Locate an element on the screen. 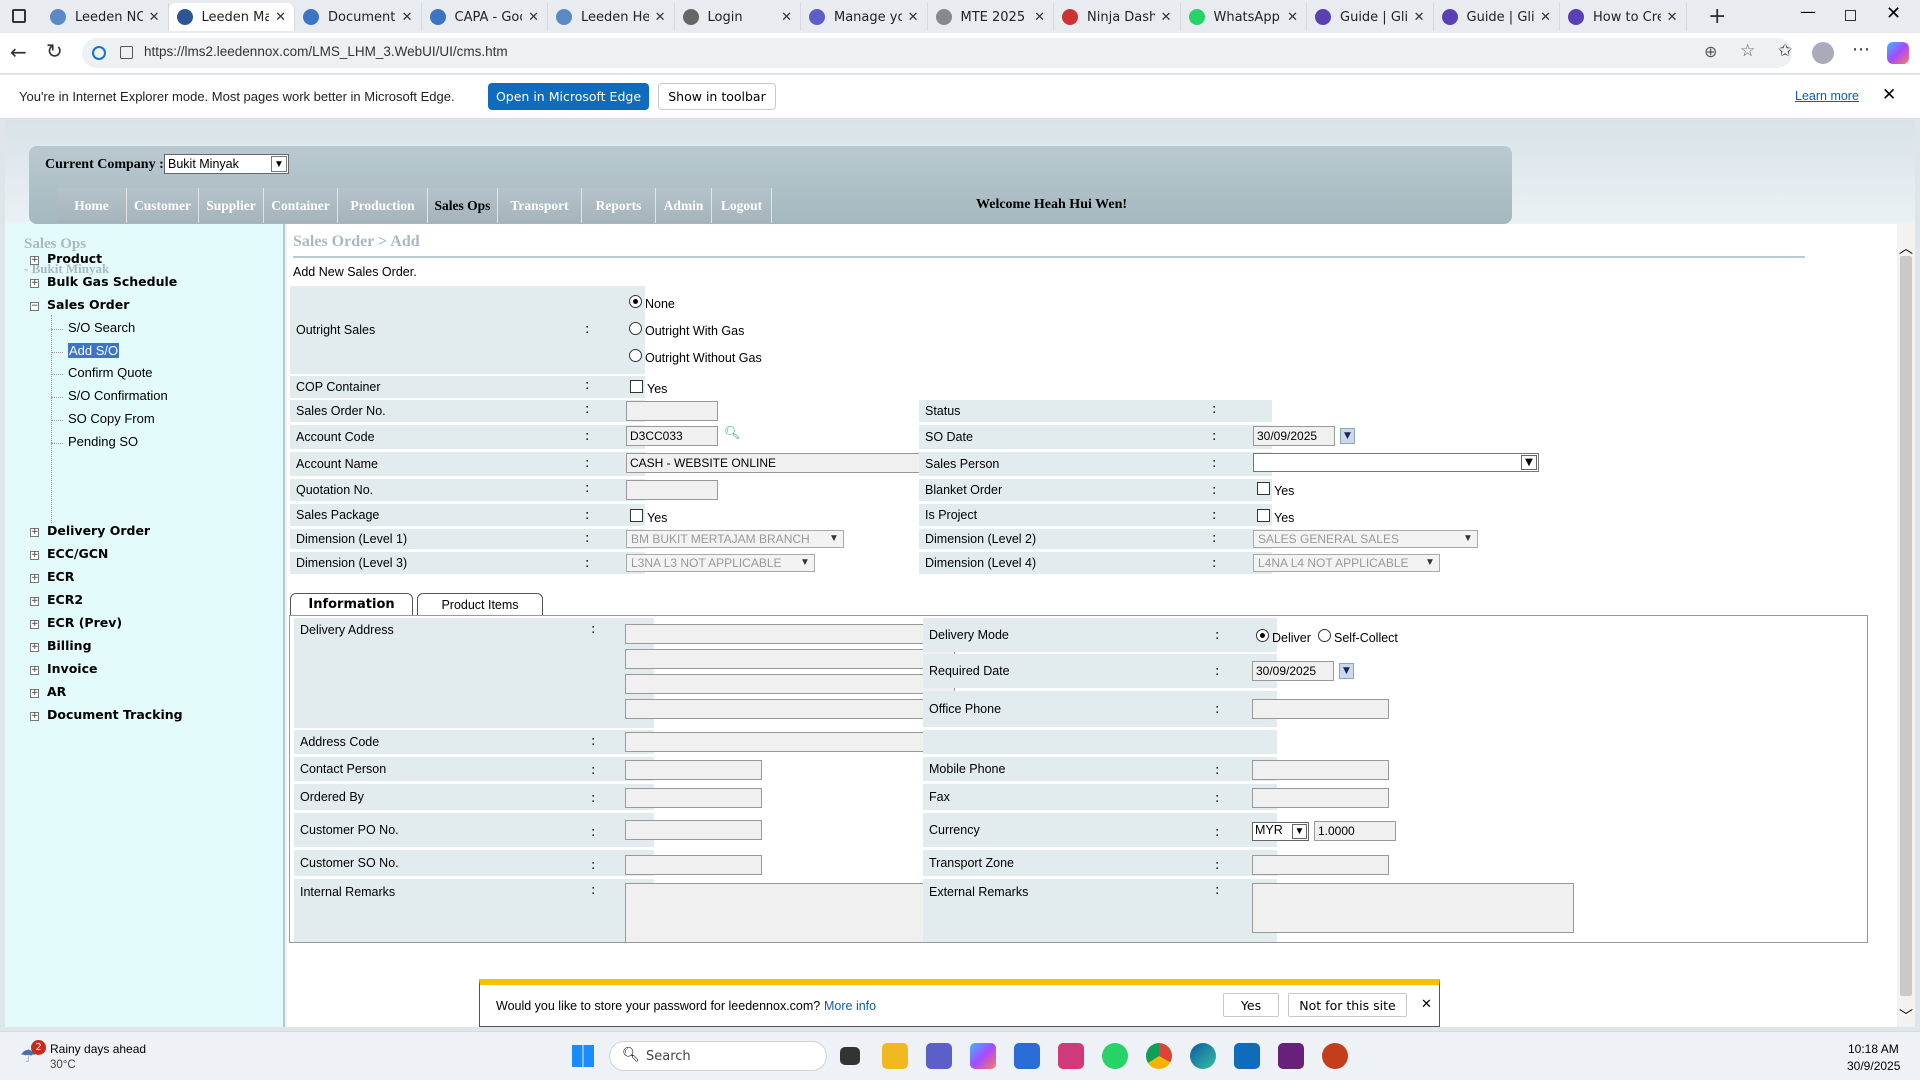 The image size is (1920, 1080). weather-text: Rainy days ahead is located at coordinates (98, 1049).